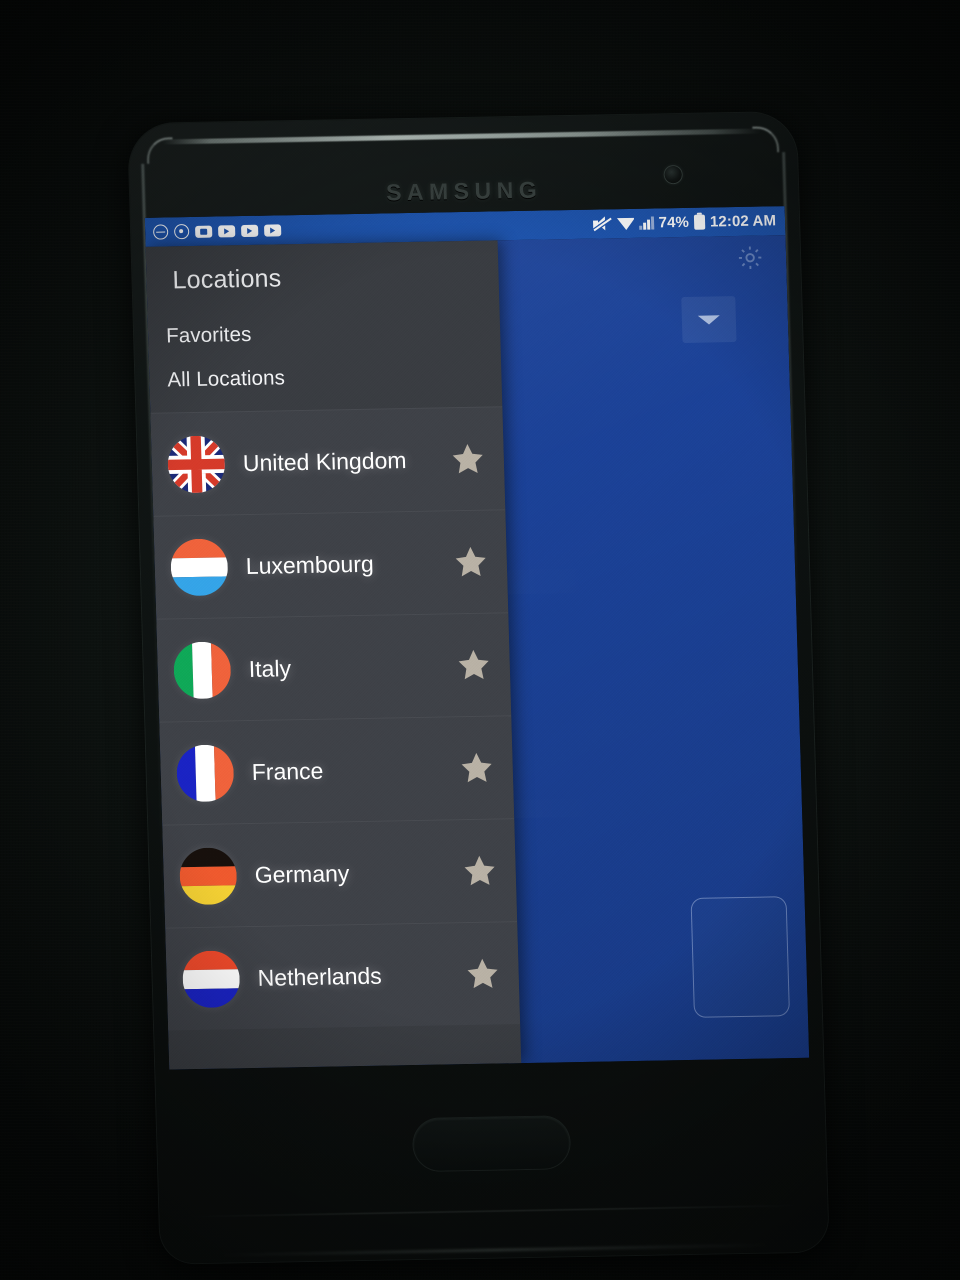 The image size is (960, 1280). Describe the element at coordinates (743, 221) in the screenshot. I see `clock-label: 12:02 AM` at that location.